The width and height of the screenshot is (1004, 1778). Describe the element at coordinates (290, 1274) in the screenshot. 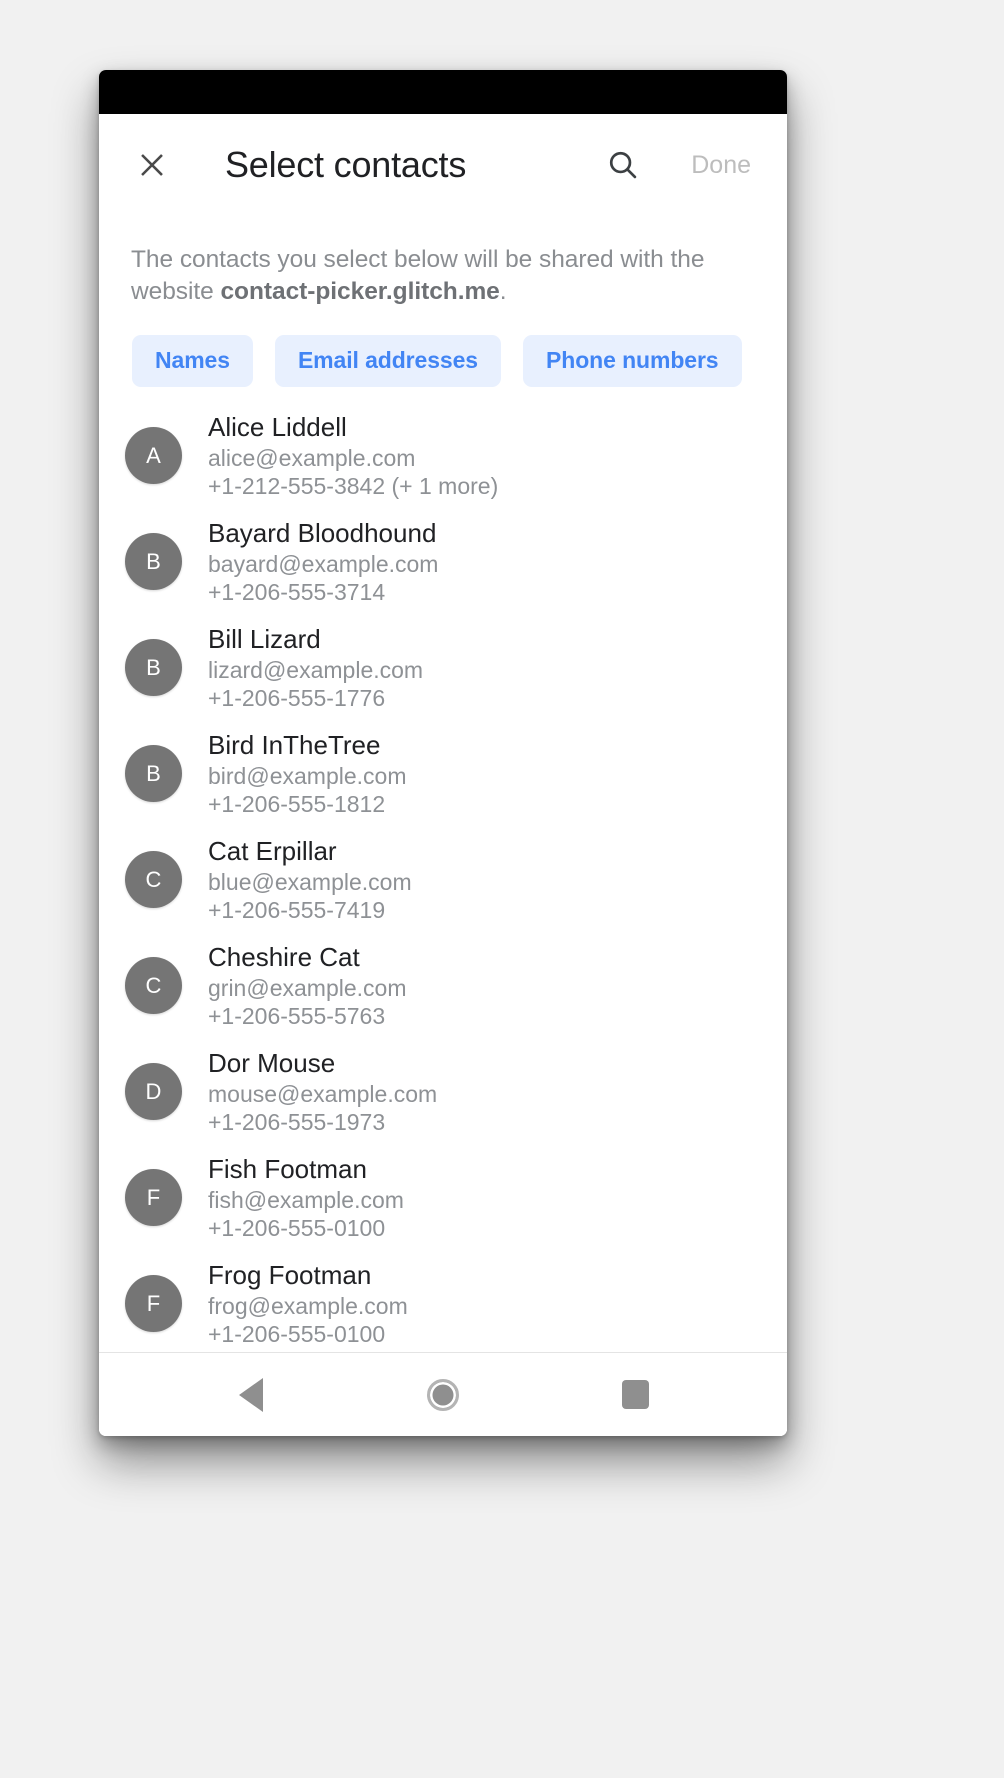

I see `contact-name: Frog Footman` at that location.